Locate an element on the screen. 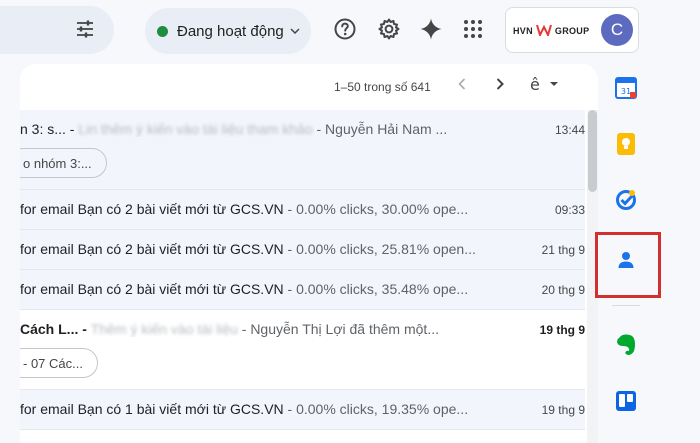 The width and height of the screenshot is (700, 443). scrollbar-thumb is located at coordinates (592, 151).